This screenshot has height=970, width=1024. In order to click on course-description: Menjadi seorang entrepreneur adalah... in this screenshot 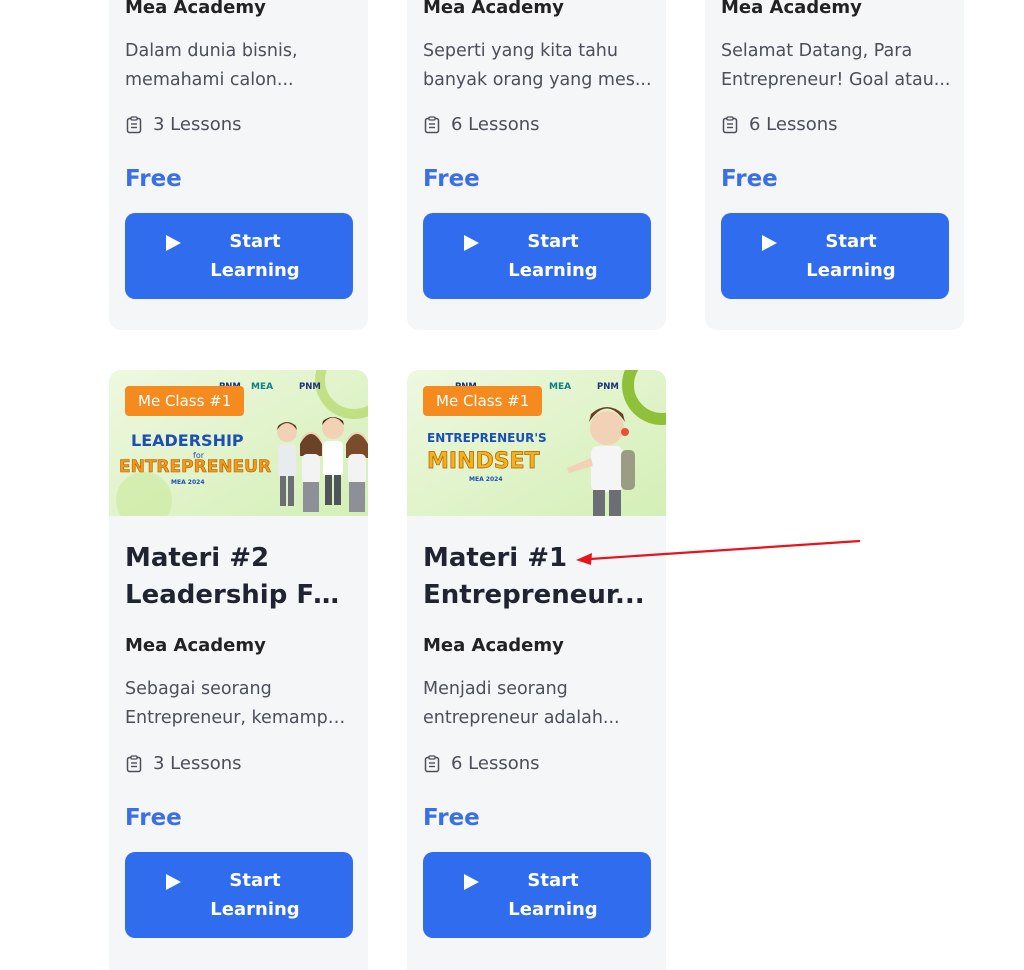, I will do `click(521, 703)`.